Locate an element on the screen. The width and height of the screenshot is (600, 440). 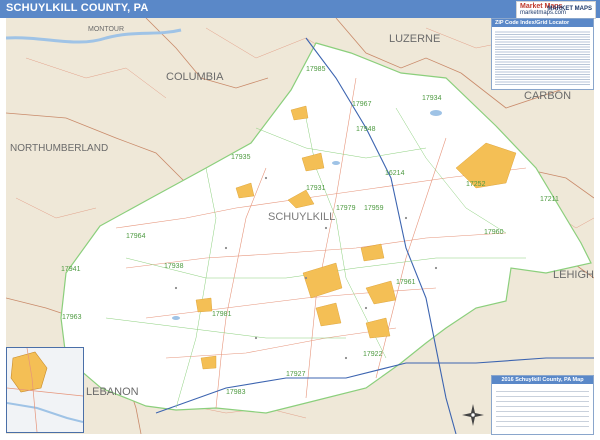
legend-title: 2016 Schuylkill County, PA Map is located at coordinates (542, 380).